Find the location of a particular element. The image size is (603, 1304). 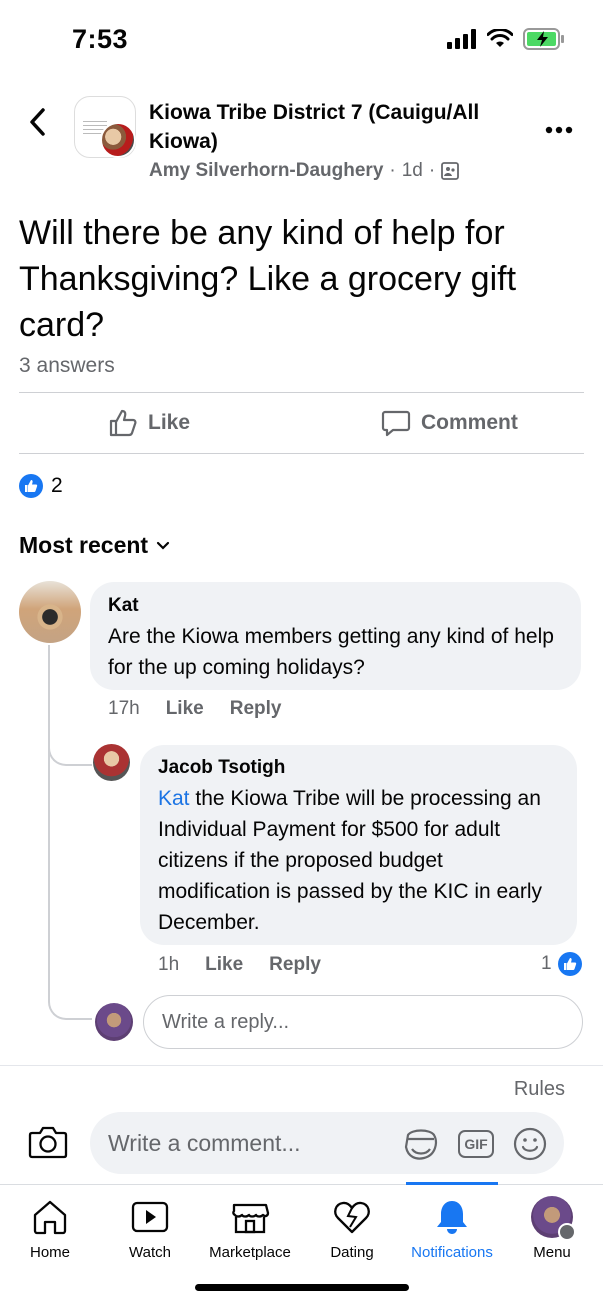

comment-button: Comment is located at coordinates (449, 423).